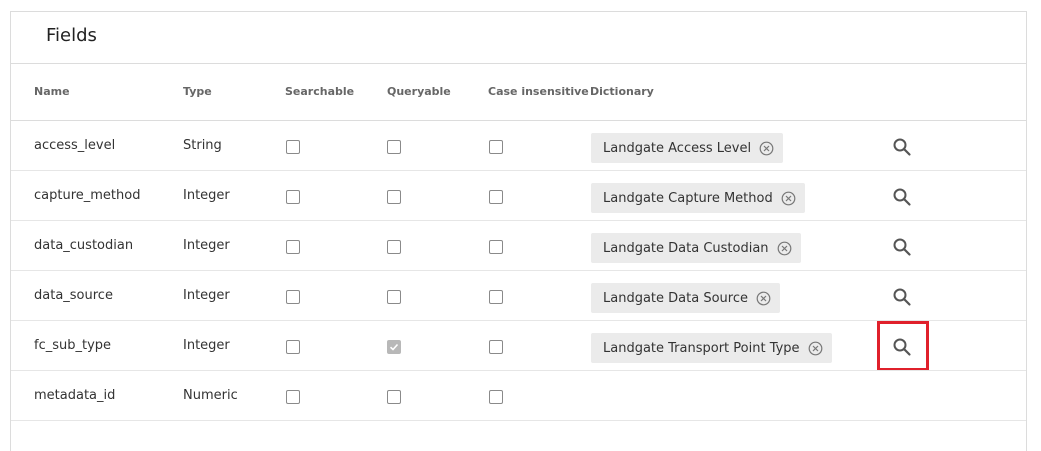 This screenshot has width=1041, height=451. Describe the element at coordinates (202, 145) in the screenshot. I see `field-type: String` at that location.